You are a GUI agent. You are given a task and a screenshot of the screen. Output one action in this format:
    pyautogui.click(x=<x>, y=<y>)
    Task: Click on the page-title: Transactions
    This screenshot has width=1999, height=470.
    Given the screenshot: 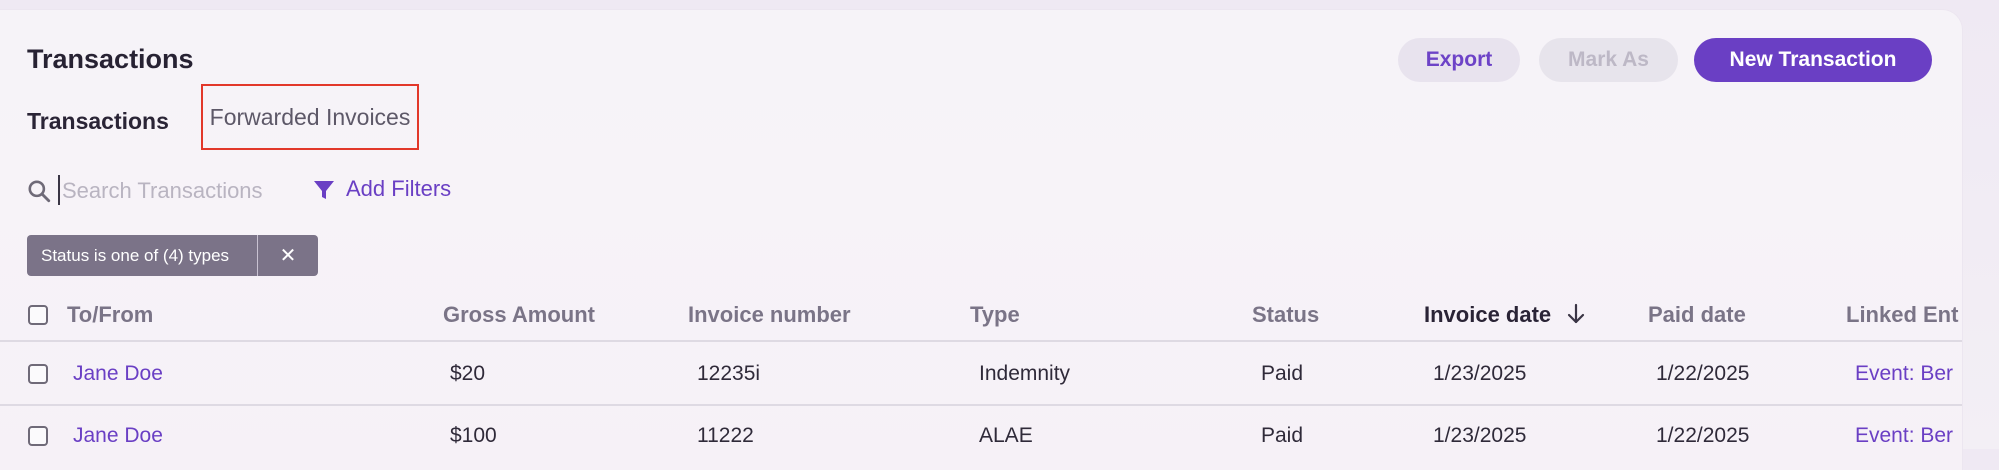 What is the action you would take?
    pyautogui.click(x=110, y=59)
    